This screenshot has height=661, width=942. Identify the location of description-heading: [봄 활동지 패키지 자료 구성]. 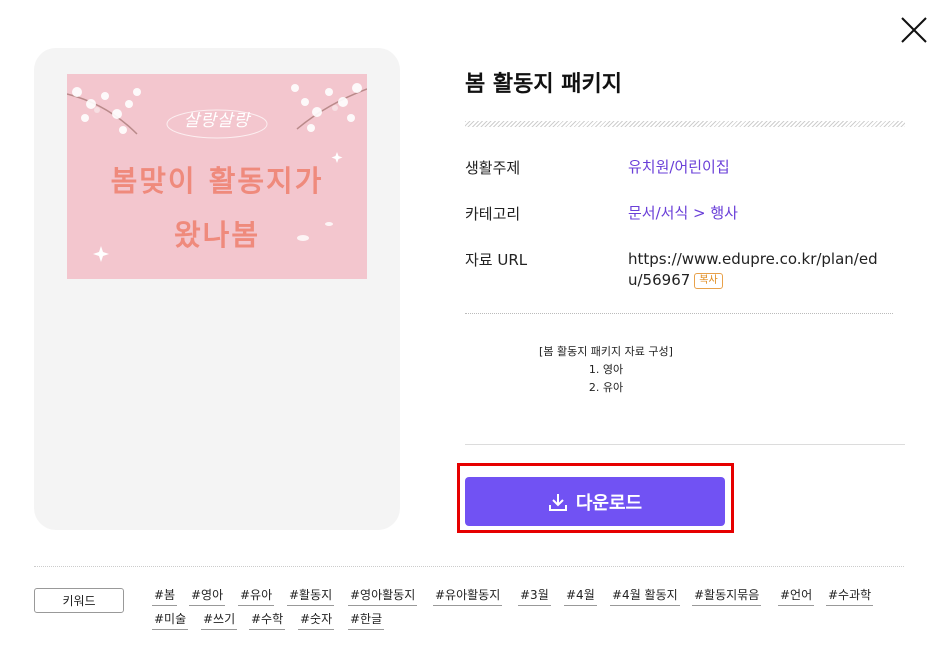
(606, 351).